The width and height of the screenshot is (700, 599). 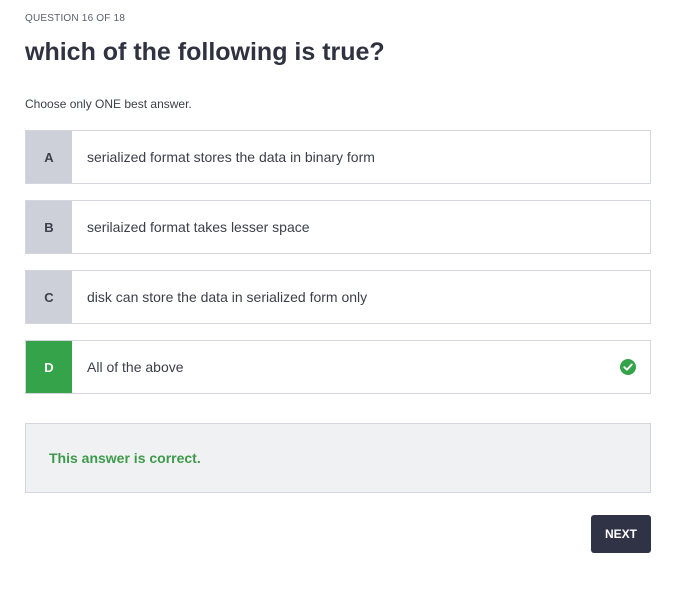 What do you see at coordinates (205, 52) in the screenshot?
I see `question-title: which of the following is true?` at bounding box center [205, 52].